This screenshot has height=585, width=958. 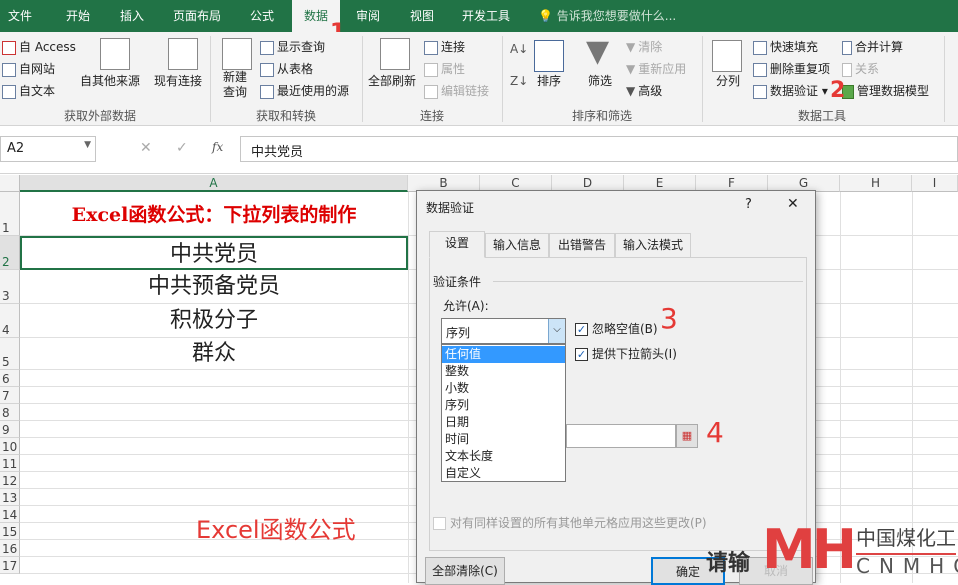 I want to click on data-validation-icon, so click(x=760, y=91).